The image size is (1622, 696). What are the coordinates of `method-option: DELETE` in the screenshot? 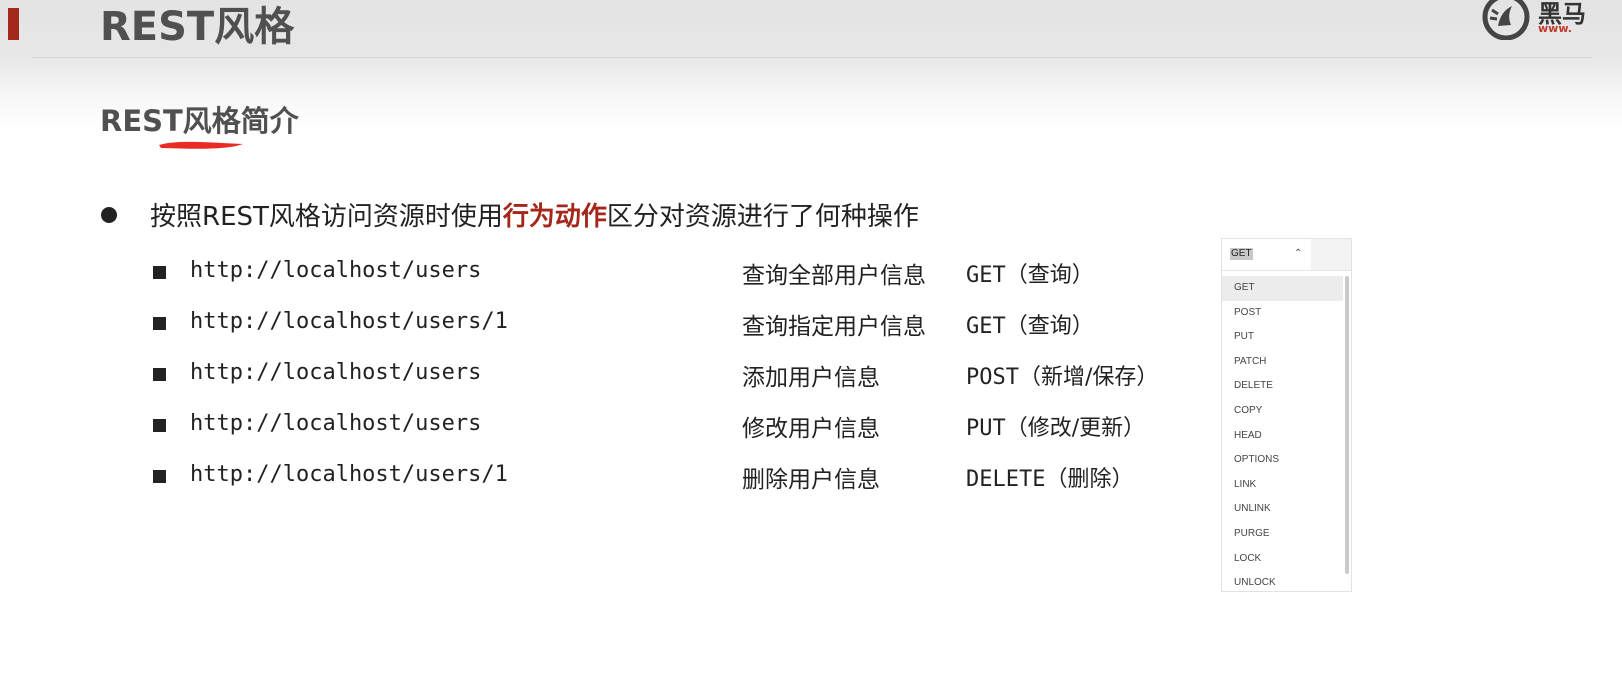 It's located at (1282, 386).